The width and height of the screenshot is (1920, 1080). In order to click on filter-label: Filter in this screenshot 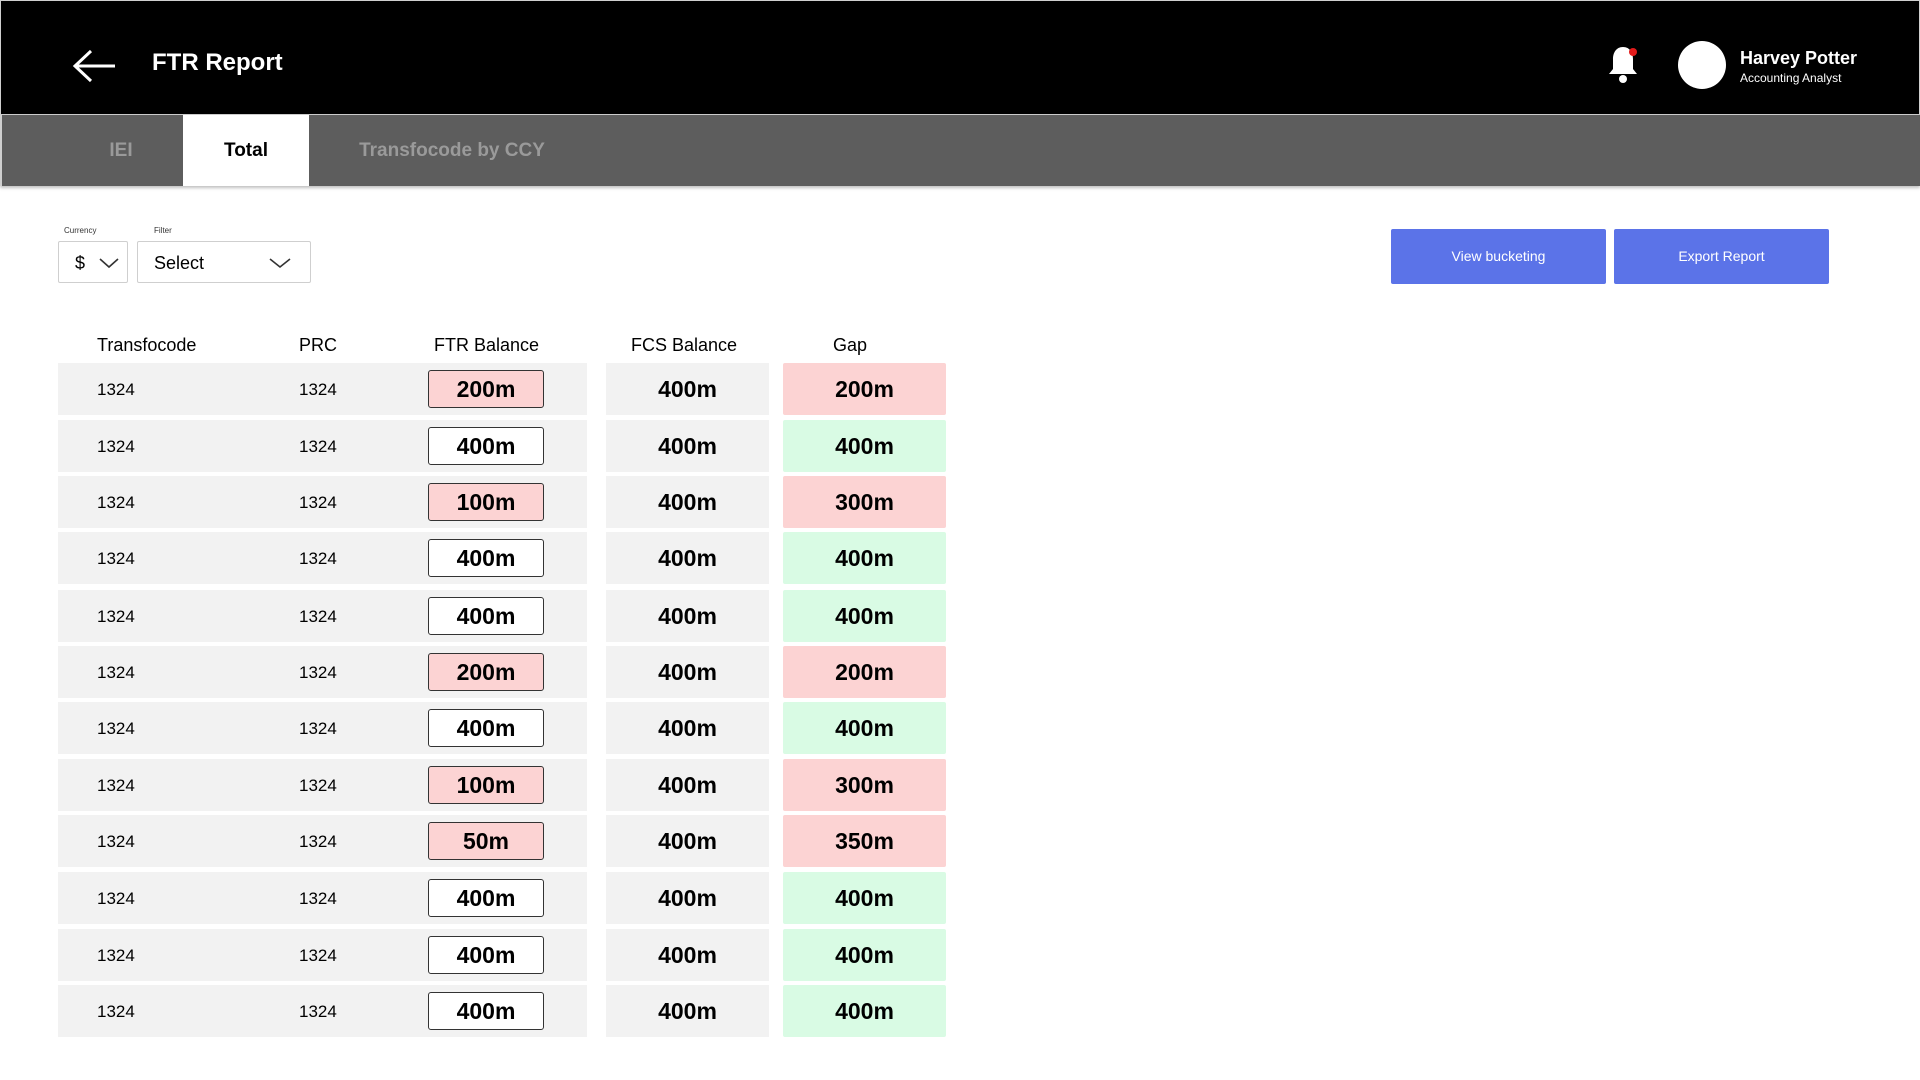, I will do `click(163, 230)`.